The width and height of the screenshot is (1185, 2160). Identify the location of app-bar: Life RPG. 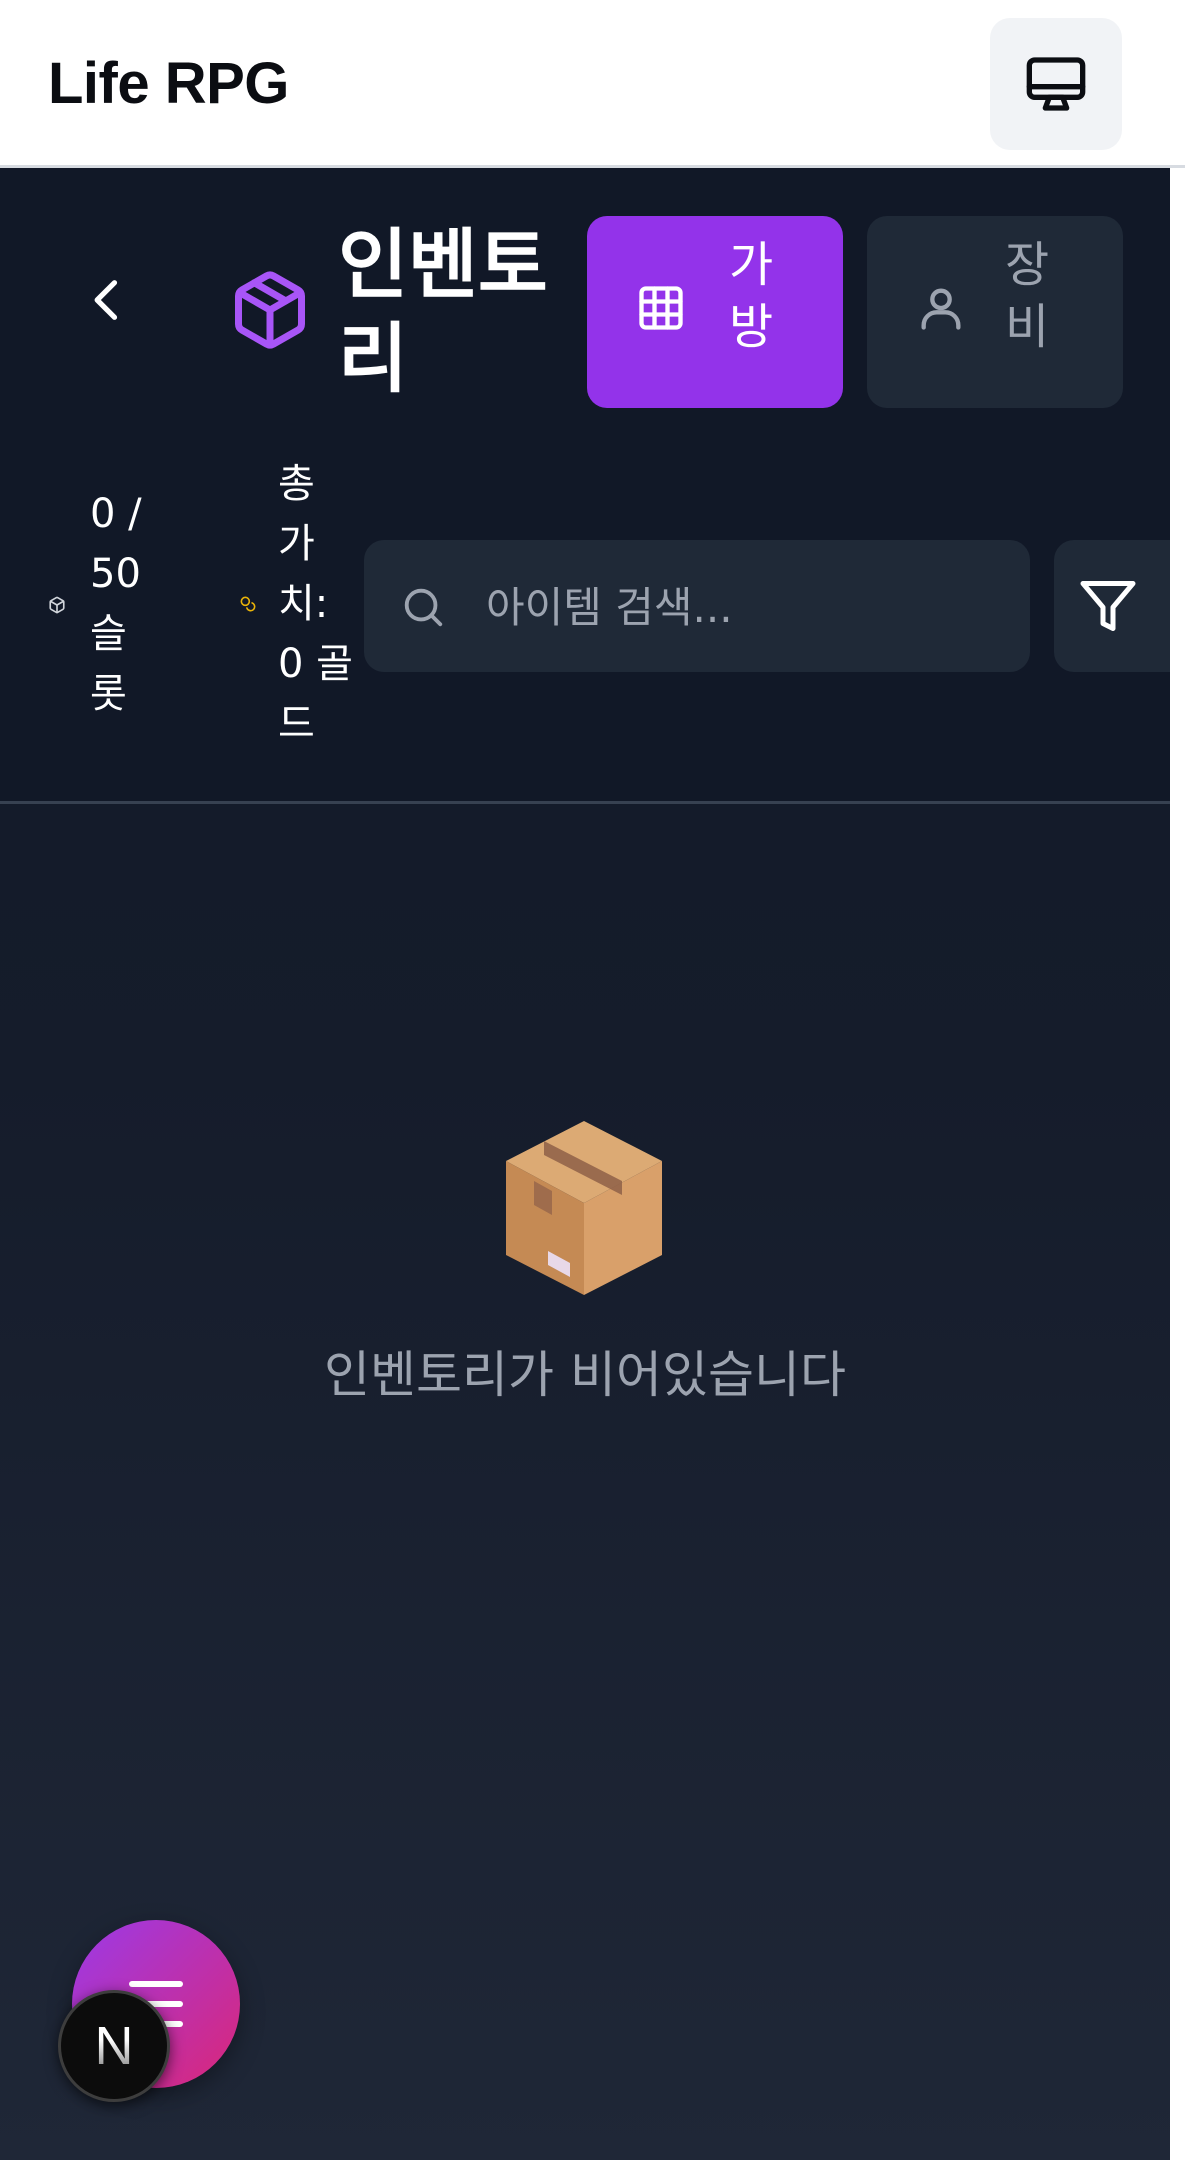
(592, 84).